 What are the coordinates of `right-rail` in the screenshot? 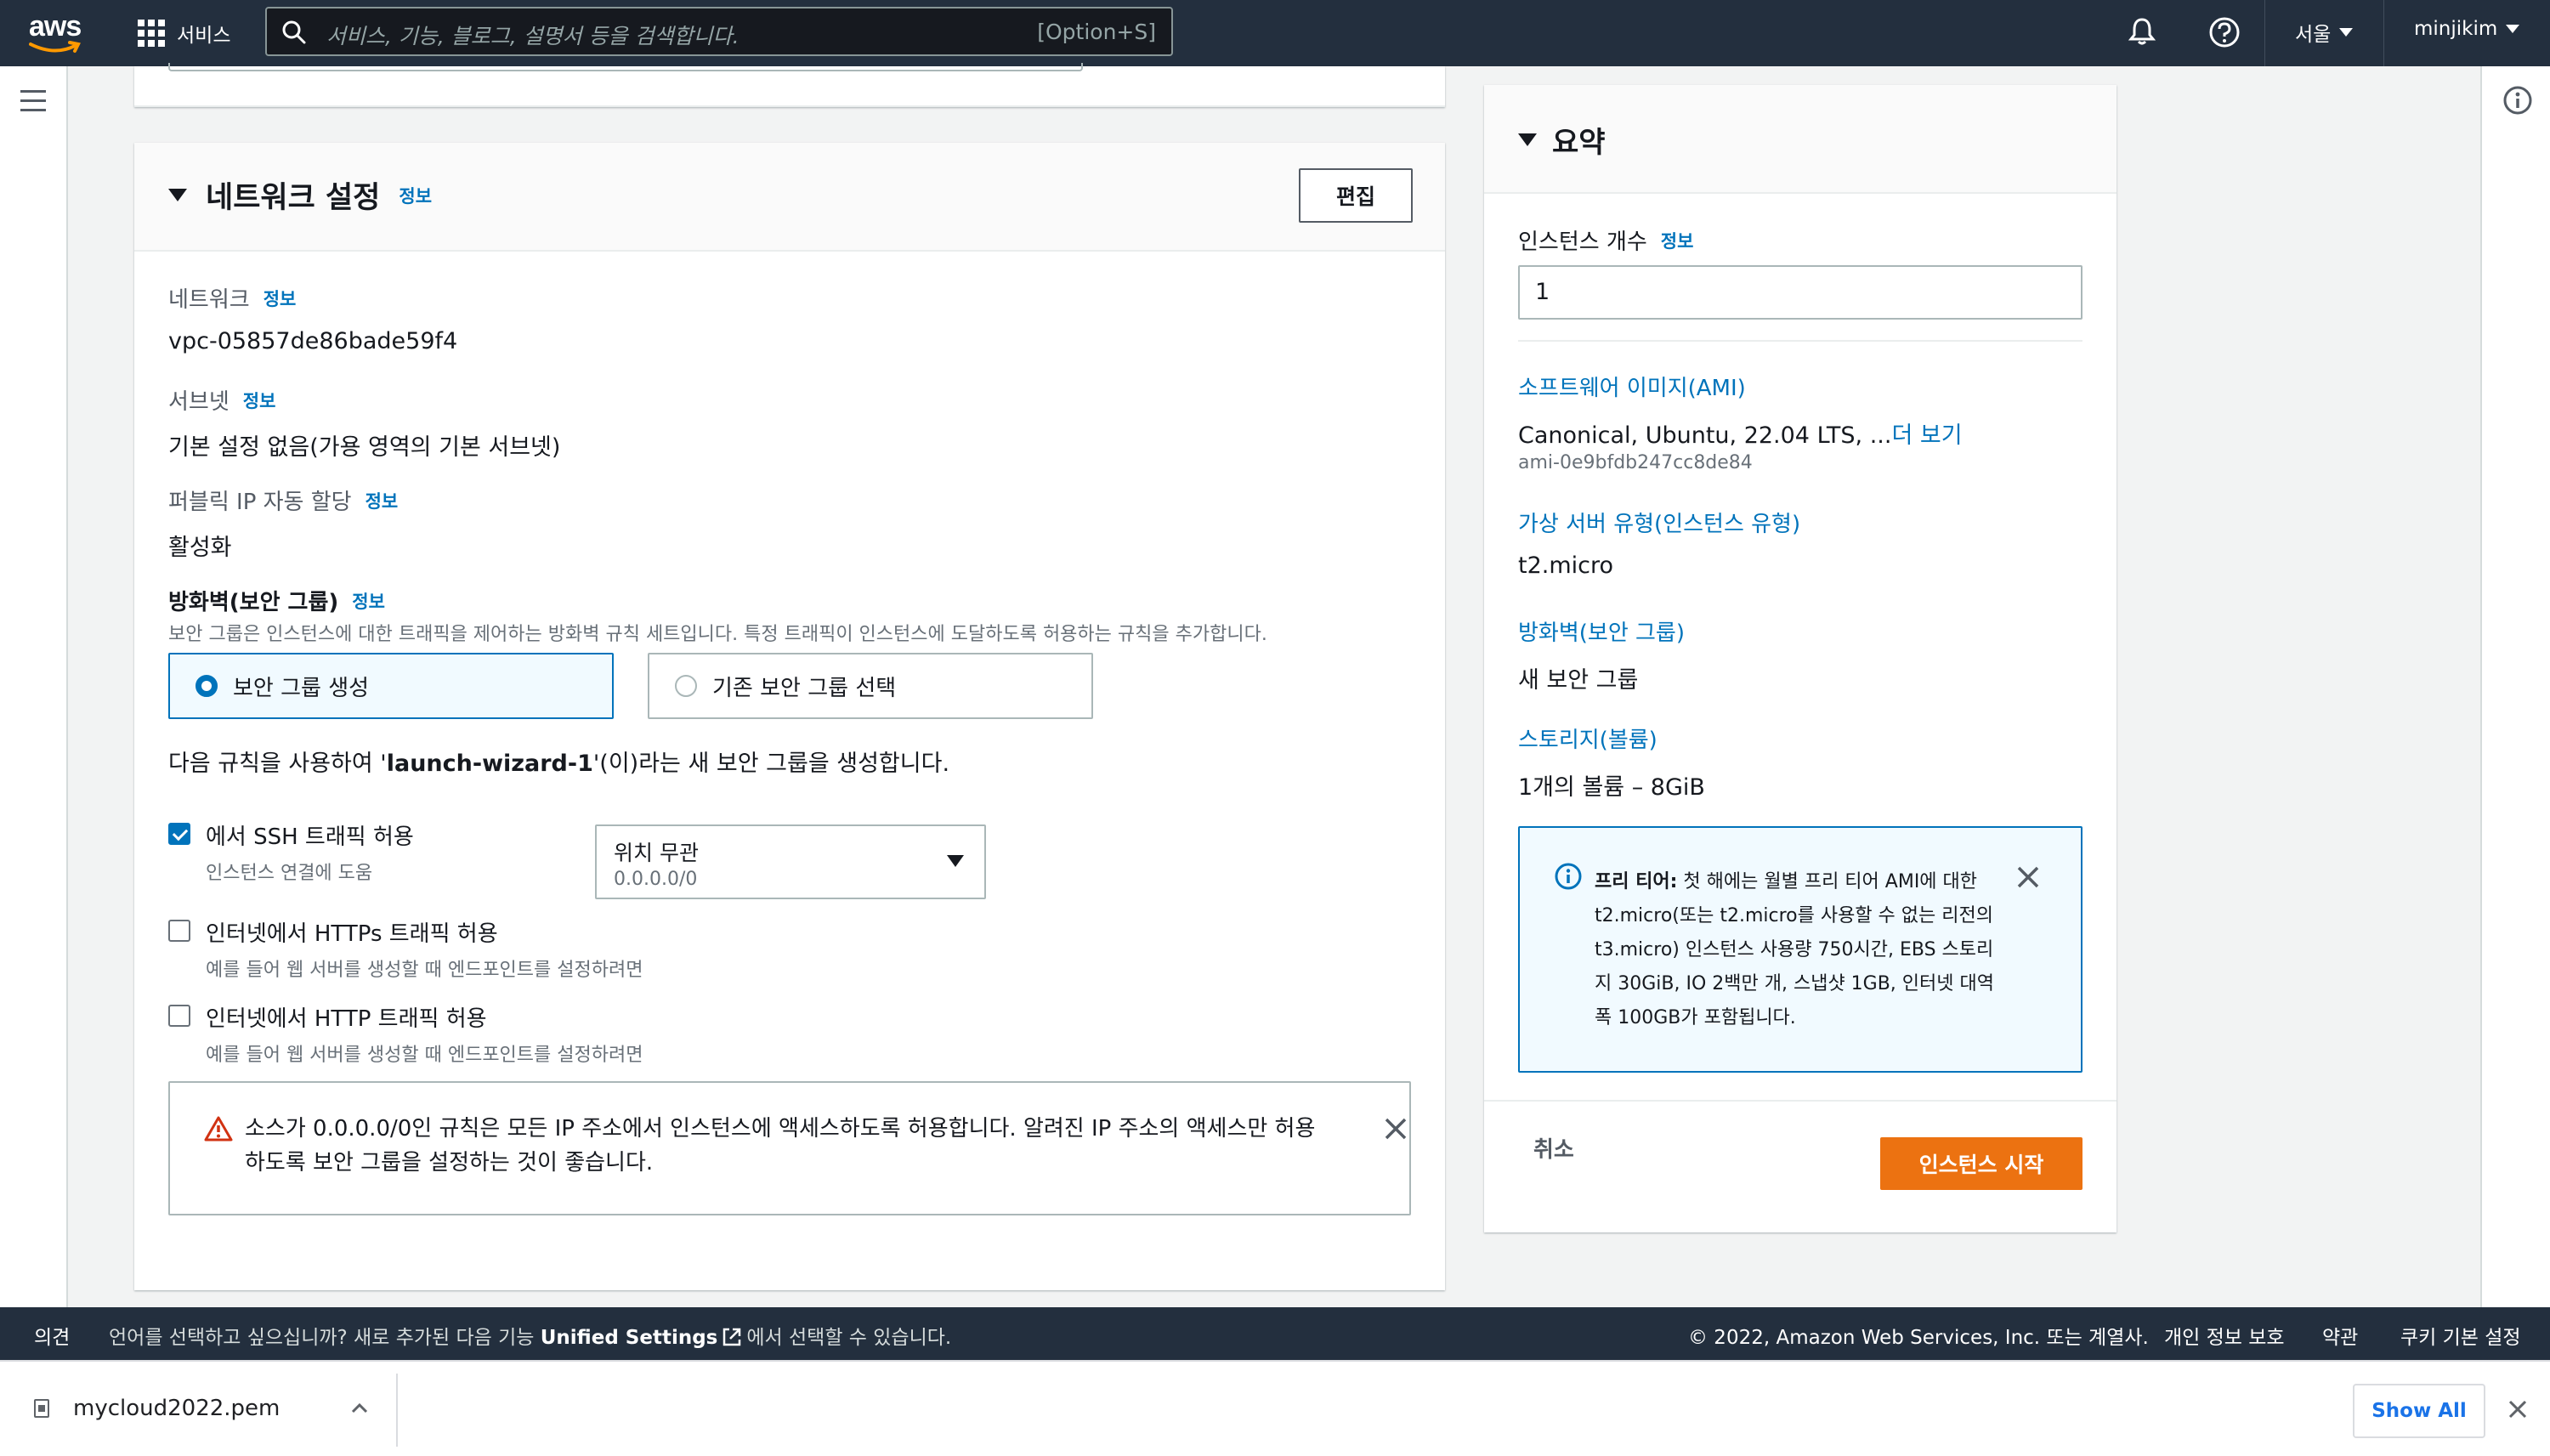 It's located at (2515, 687).